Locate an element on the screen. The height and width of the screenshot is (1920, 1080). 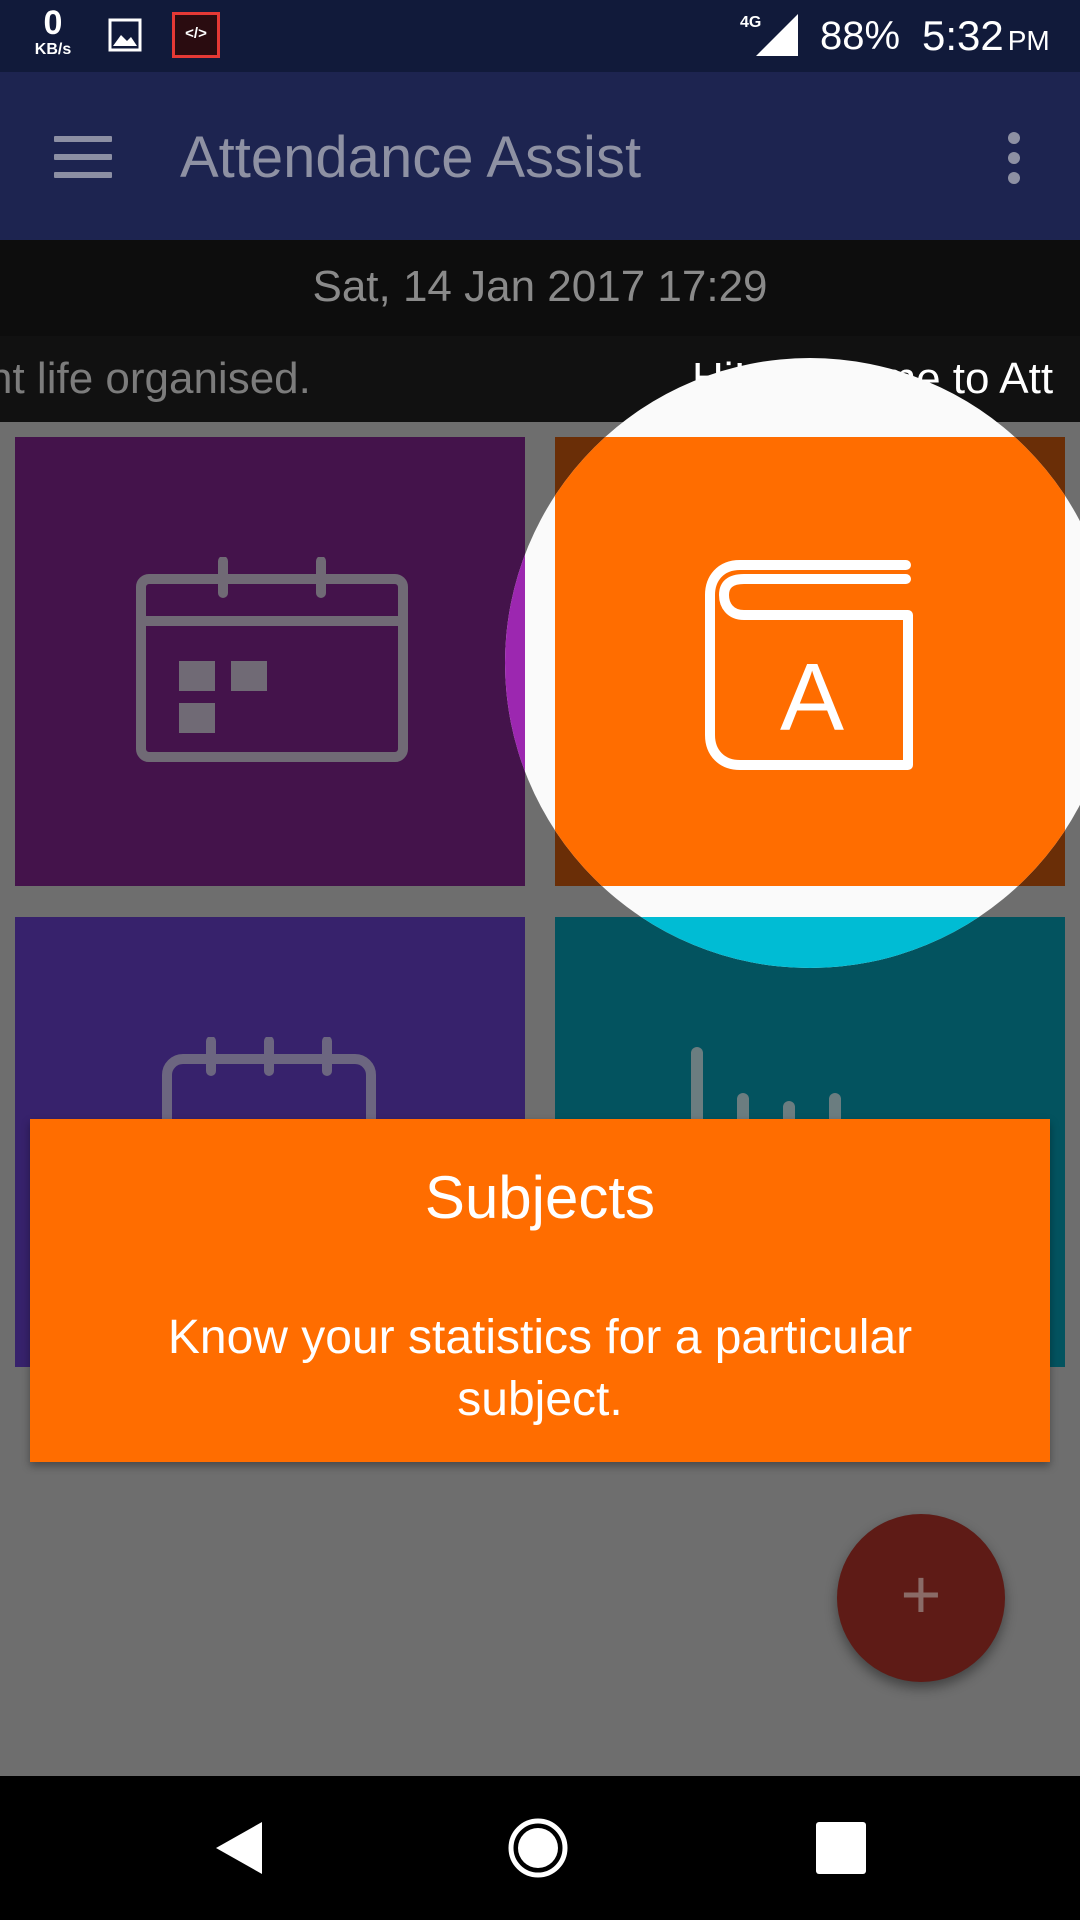
navigation-bar is located at coordinates (540, 1848).